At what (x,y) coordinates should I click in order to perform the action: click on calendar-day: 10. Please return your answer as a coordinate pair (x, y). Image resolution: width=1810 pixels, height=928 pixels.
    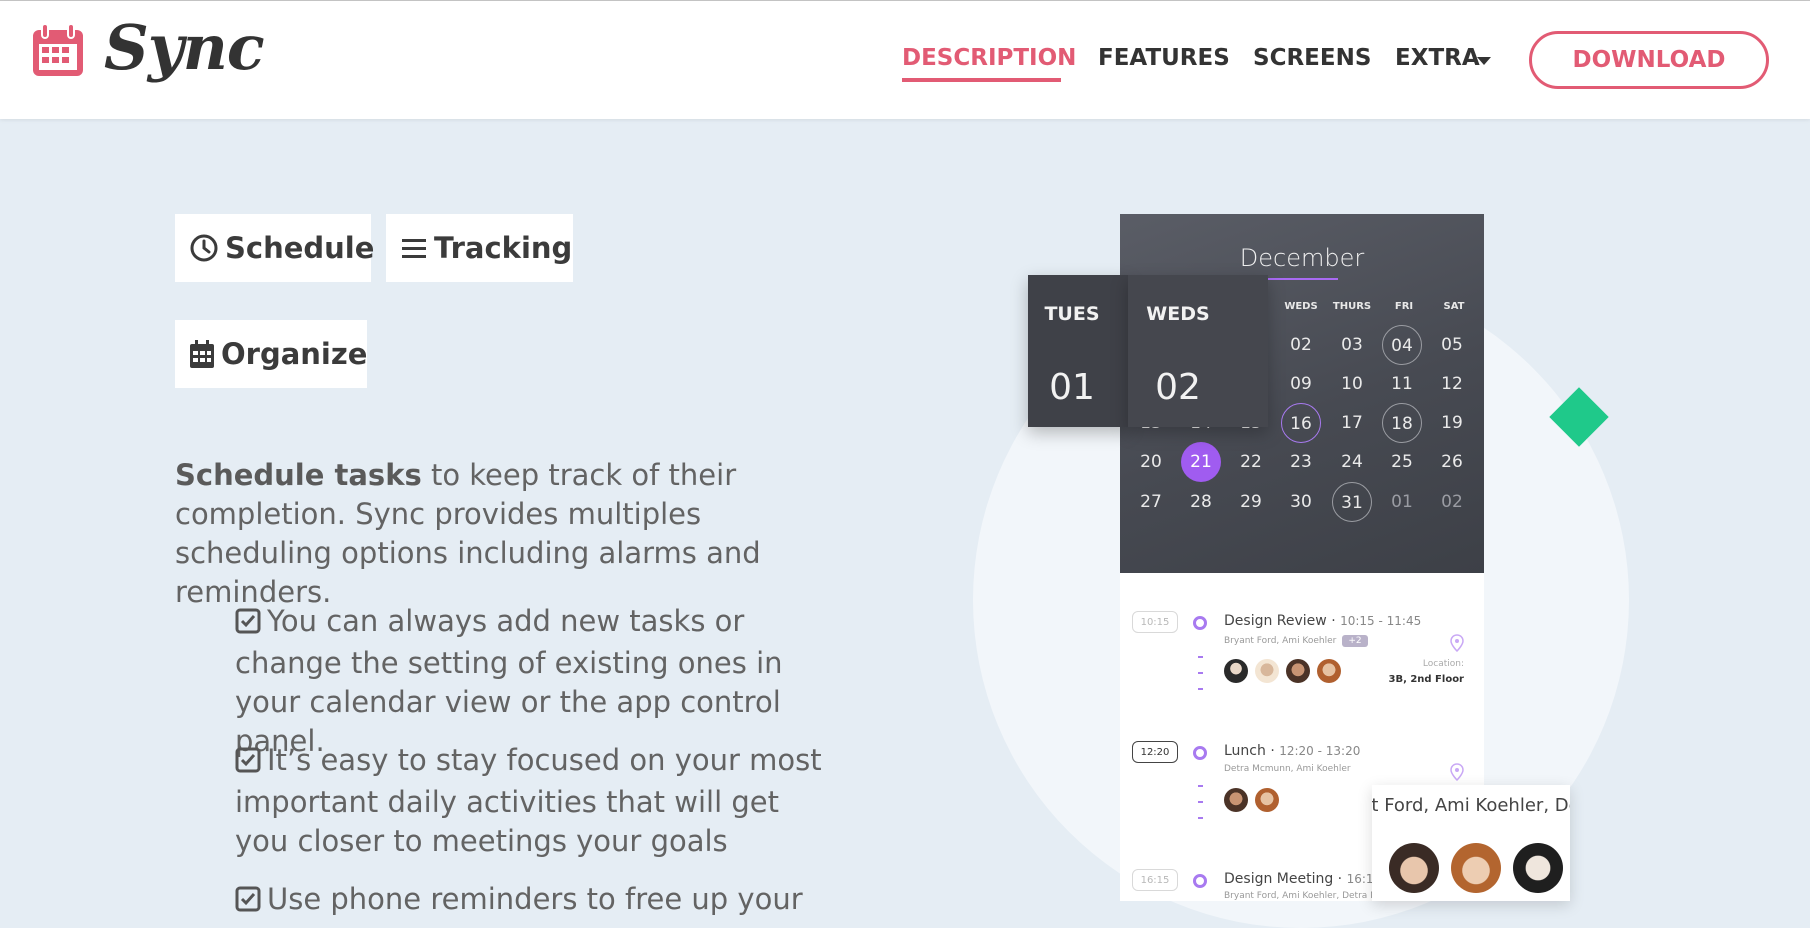
    Looking at the image, I should click on (1352, 384).